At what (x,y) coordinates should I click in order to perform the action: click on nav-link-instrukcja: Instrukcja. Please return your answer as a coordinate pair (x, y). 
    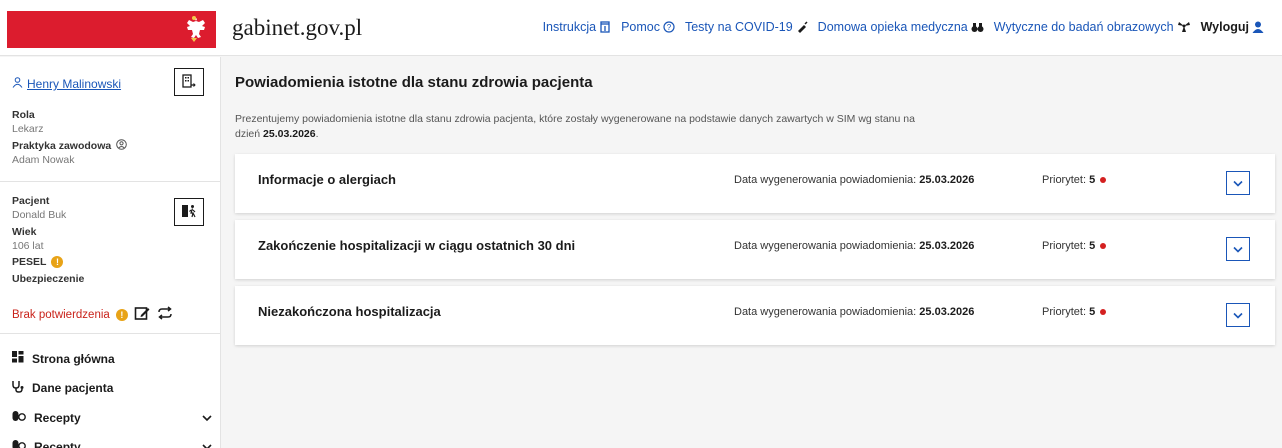
    Looking at the image, I should click on (577, 27).